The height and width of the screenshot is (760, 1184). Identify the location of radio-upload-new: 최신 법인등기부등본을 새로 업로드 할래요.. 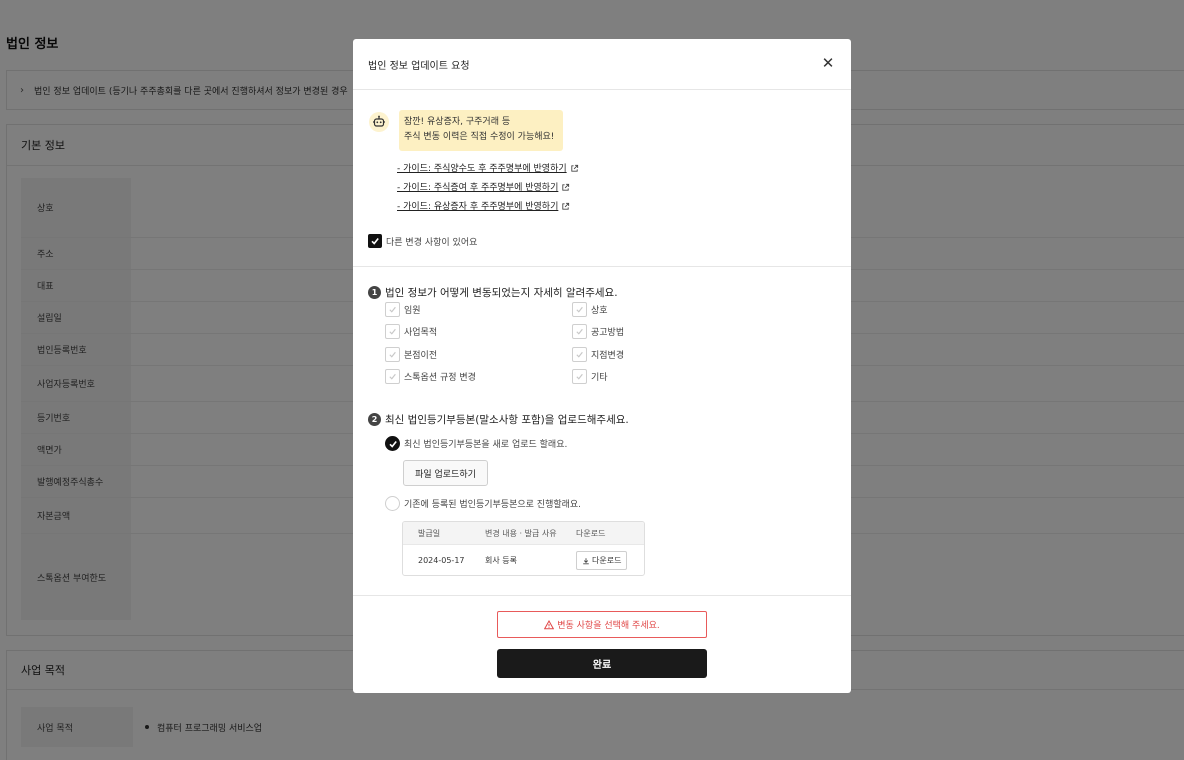
(476, 443).